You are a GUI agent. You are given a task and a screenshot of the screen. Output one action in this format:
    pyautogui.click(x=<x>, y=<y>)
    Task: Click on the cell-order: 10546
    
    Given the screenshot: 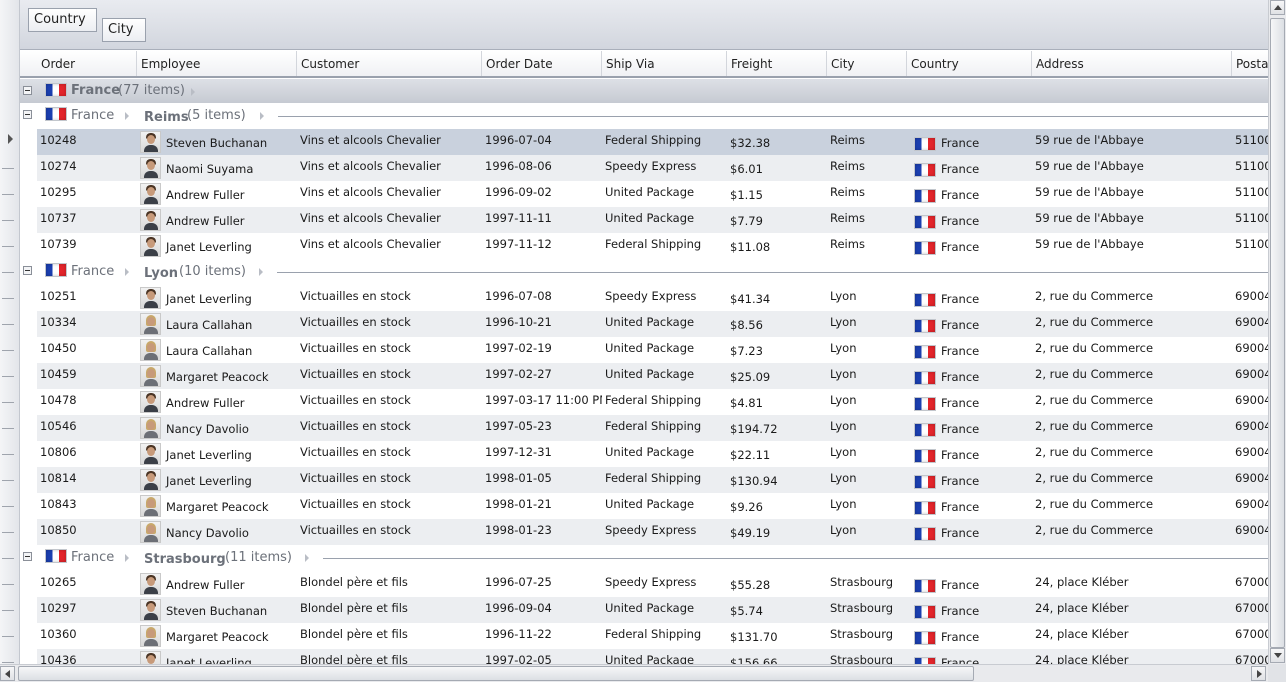 What is the action you would take?
    pyautogui.click(x=58, y=426)
    